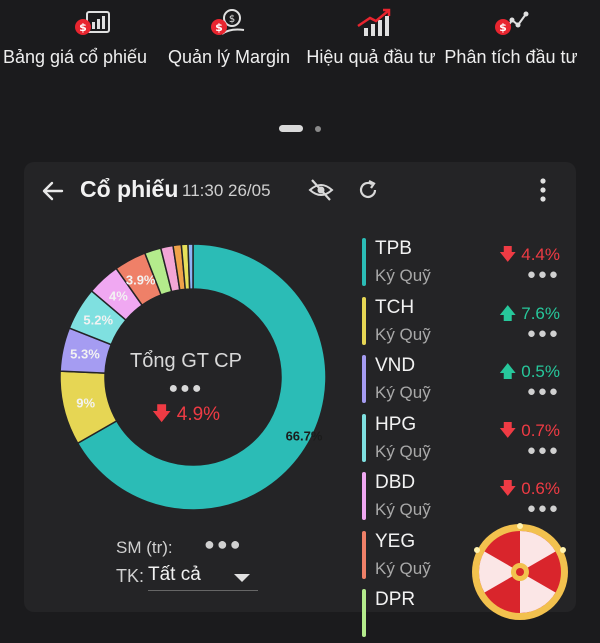 The image size is (600, 643). What do you see at coordinates (300, 190) in the screenshot?
I see `card-header: Cổ phiếu 11:30 26/05` at bounding box center [300, 190].